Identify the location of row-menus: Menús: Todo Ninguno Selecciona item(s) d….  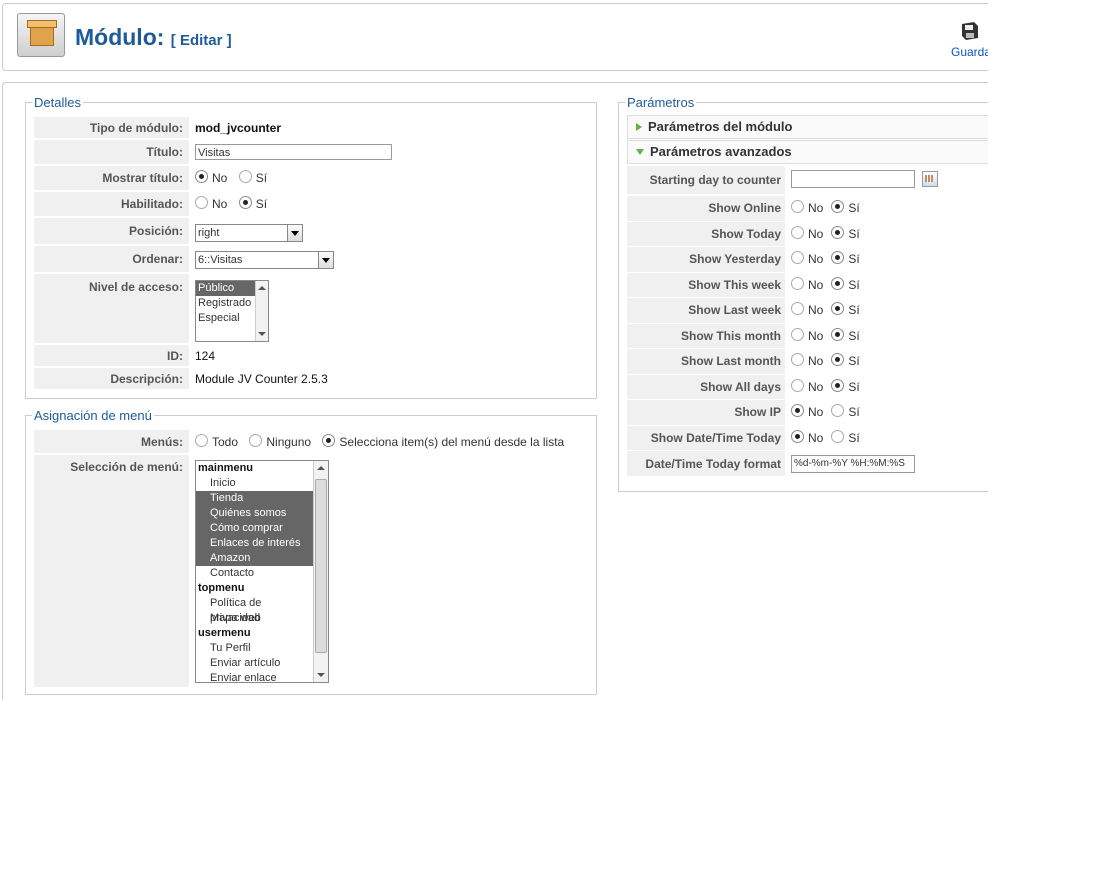
(311, 442).